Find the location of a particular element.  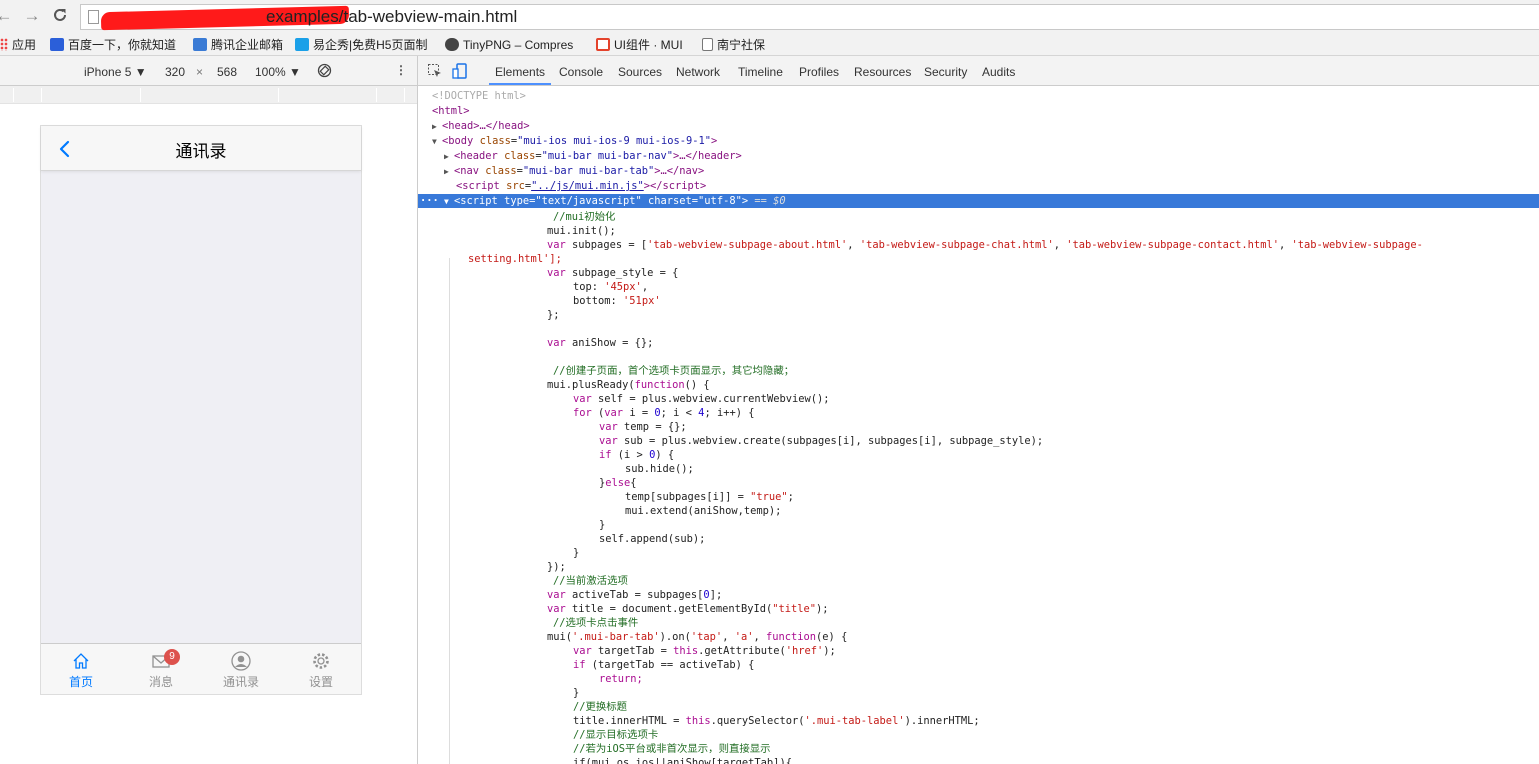

tab-label: 通讯录 is located at coordinates (240, 682).